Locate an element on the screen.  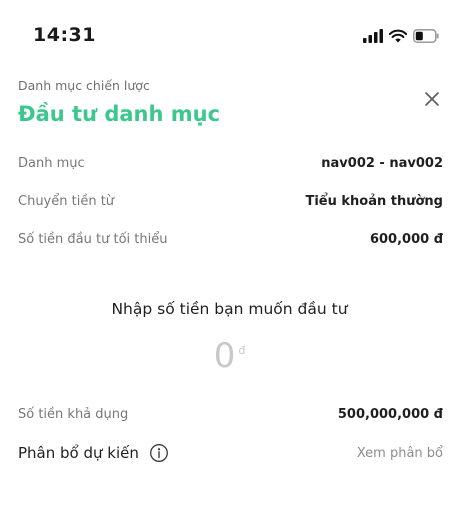
status-icons is located at coordinates (401, 36).